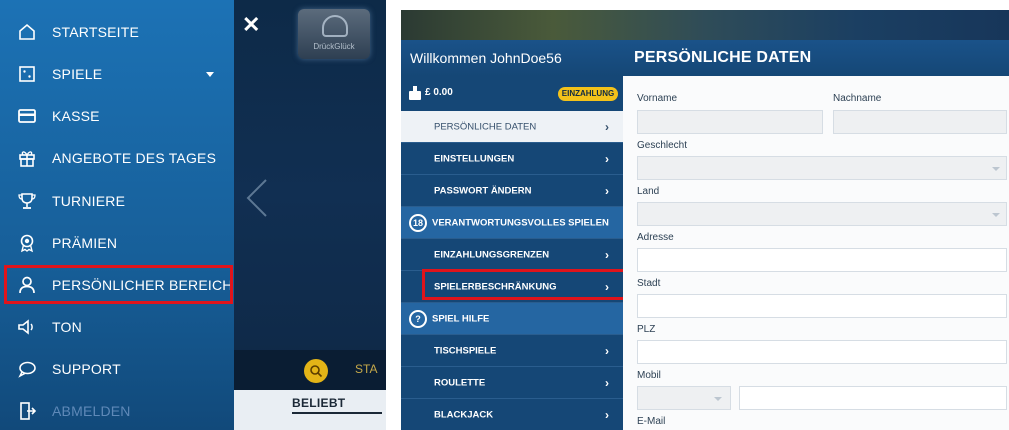  Describe the element at coordinates (651, 421) in the screenshot. I see `email-label: E-Mail` at that location.